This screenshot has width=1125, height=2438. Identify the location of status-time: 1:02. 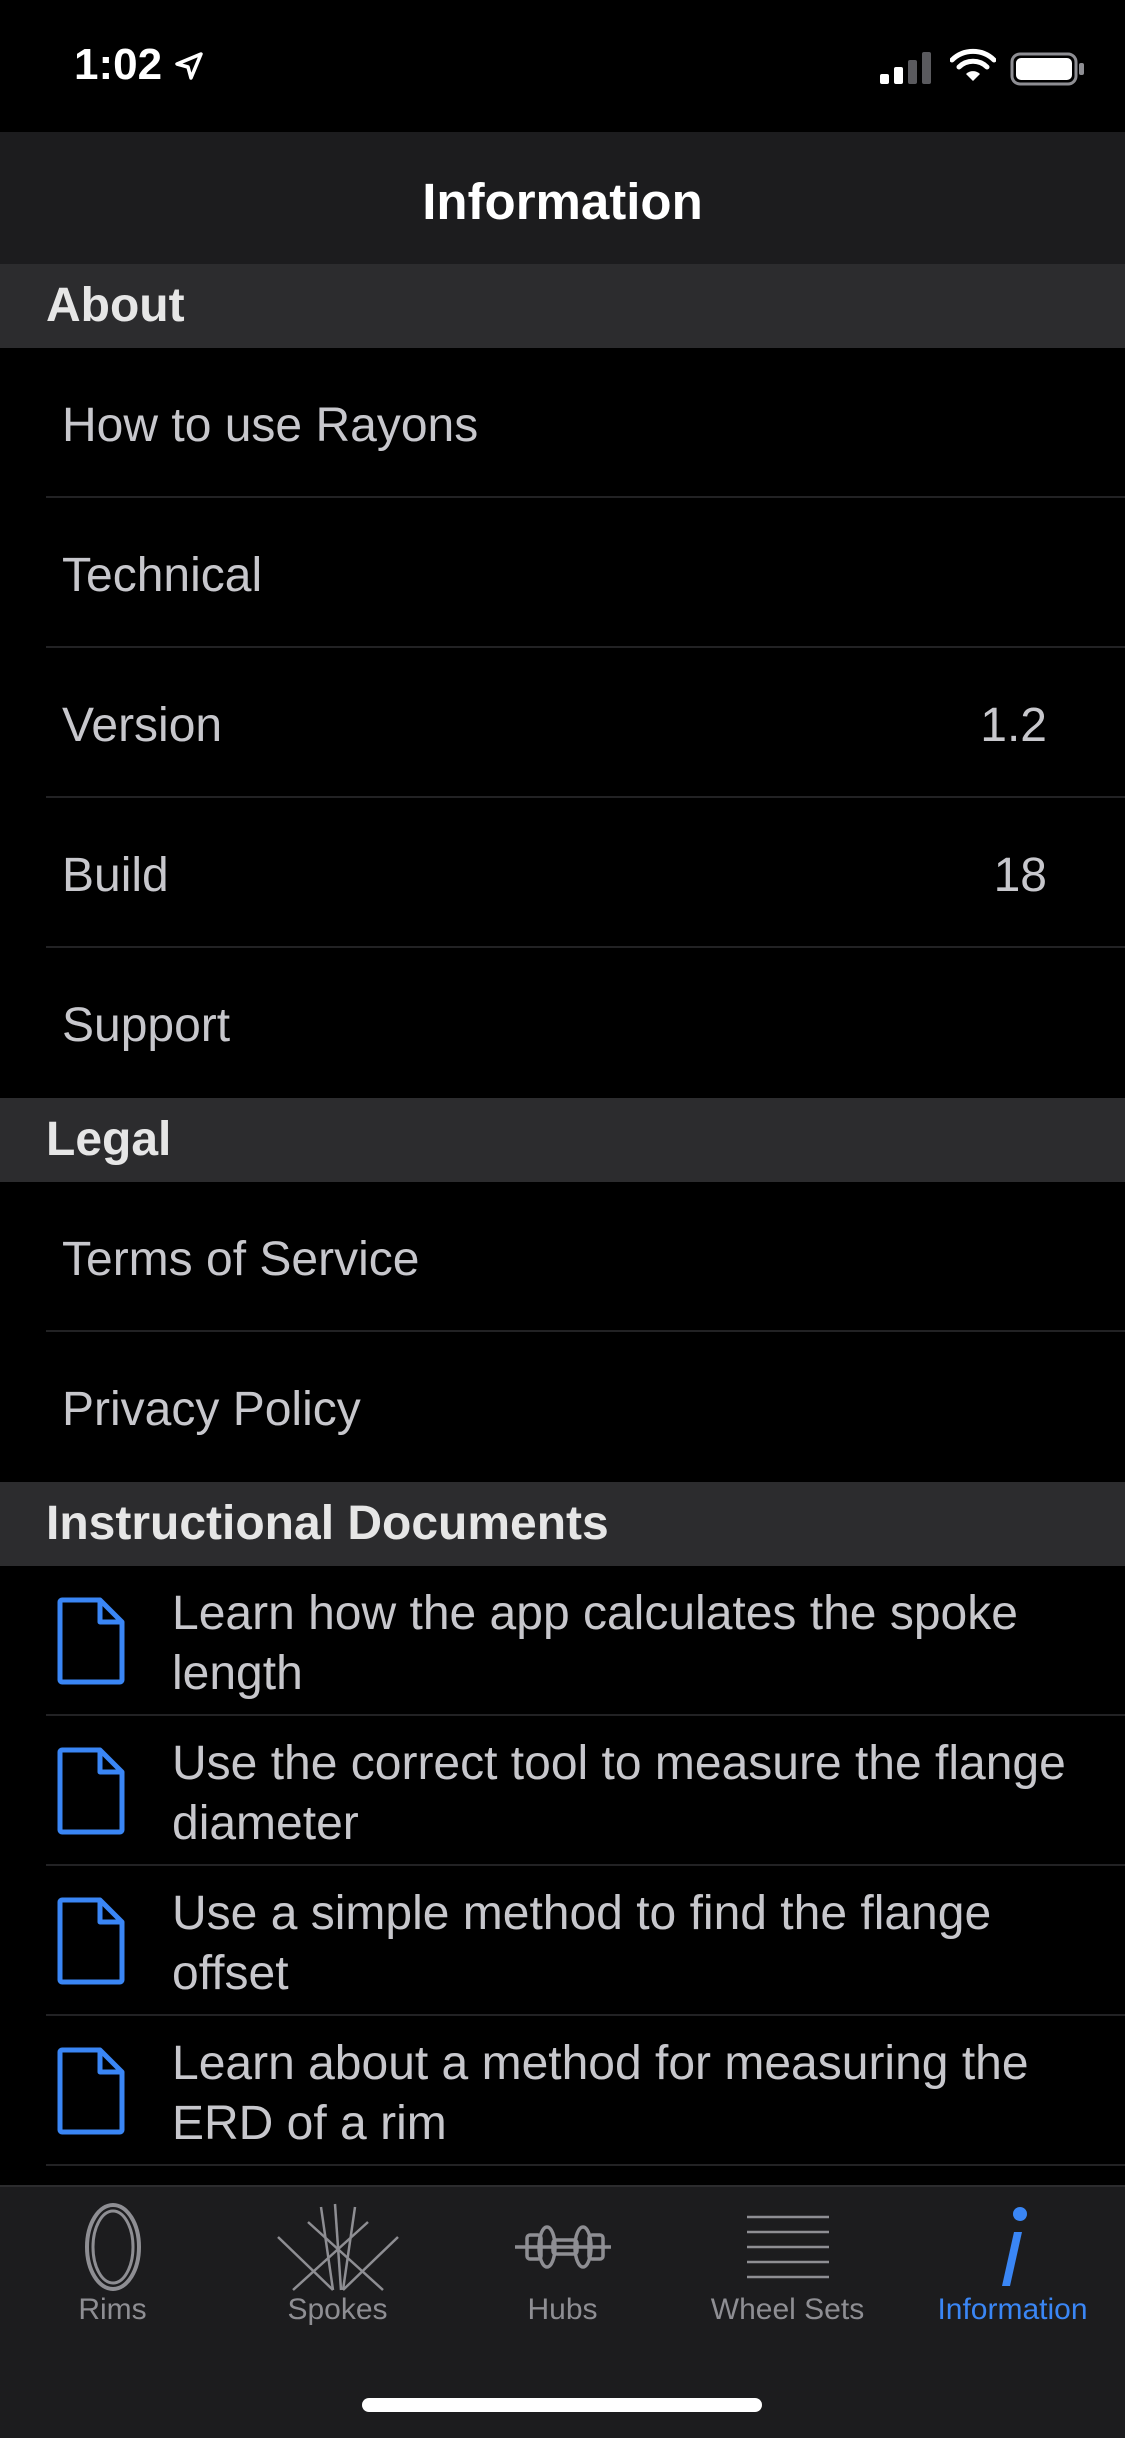
(118, 64).